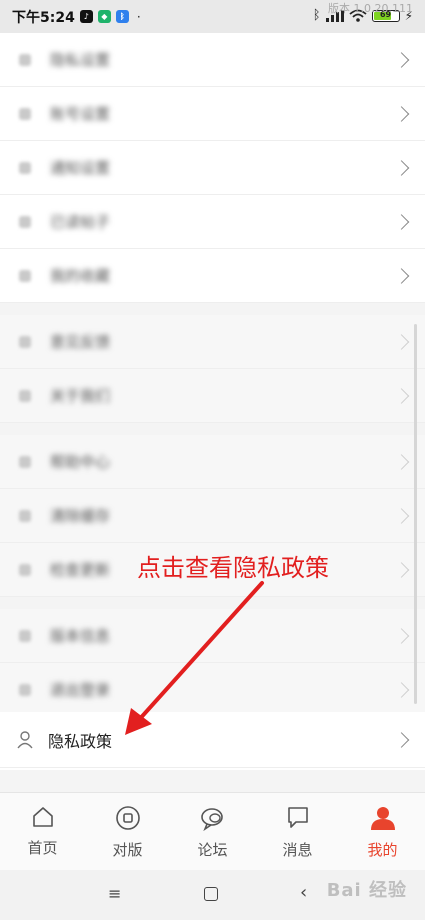 This screenshot has height=920, width=425. I want to click on tab-label: 对版, so click(127, 850).